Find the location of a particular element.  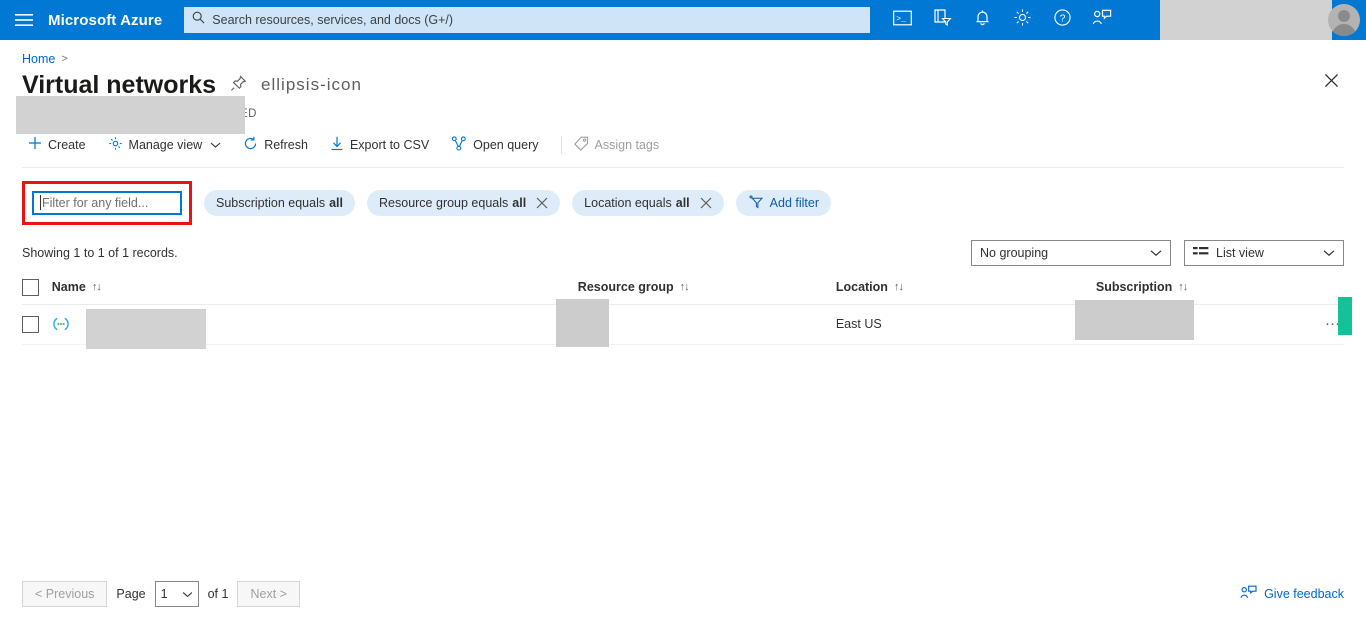

directories-subscriptions-button is located at coordinates (942, 20).